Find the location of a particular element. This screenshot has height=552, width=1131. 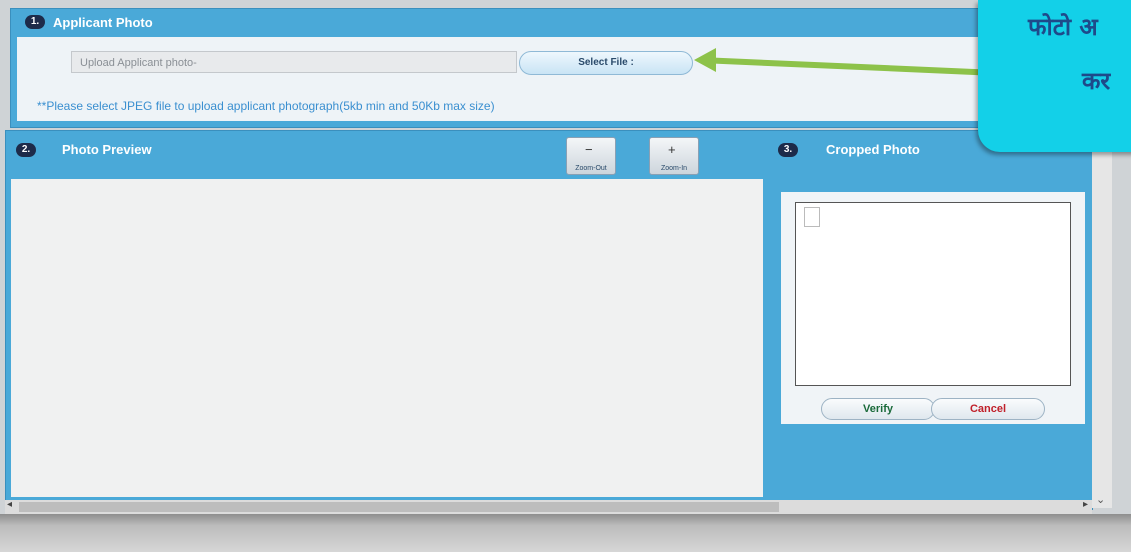

instruction-callout: फोटो अ कर is located at coordinates (1054, 76).